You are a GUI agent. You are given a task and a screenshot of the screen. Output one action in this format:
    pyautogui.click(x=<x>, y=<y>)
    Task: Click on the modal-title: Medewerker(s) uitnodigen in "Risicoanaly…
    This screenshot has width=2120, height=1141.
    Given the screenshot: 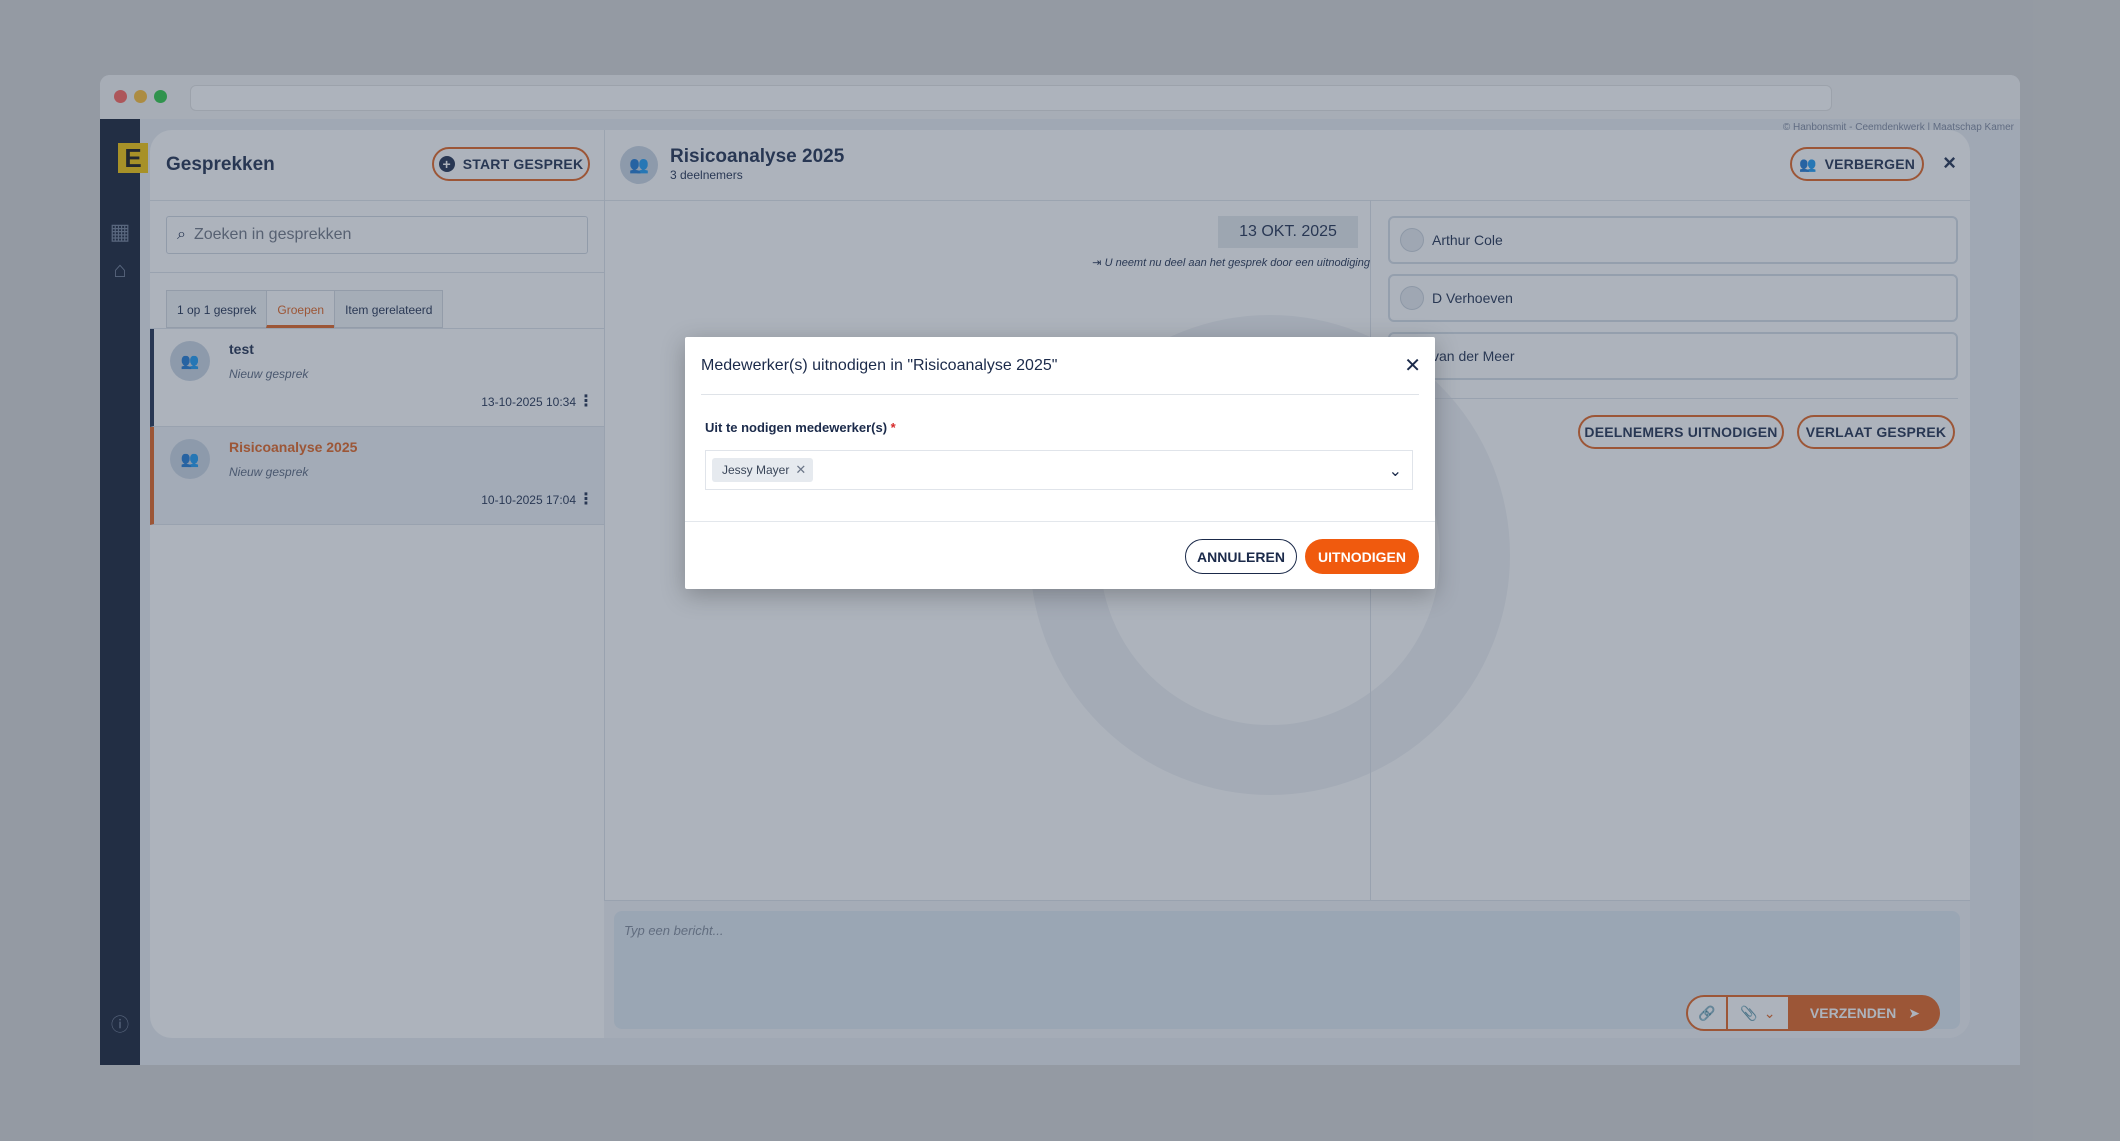 What is the action you would take?
    pyautogui.click(x=879, y=365)
    